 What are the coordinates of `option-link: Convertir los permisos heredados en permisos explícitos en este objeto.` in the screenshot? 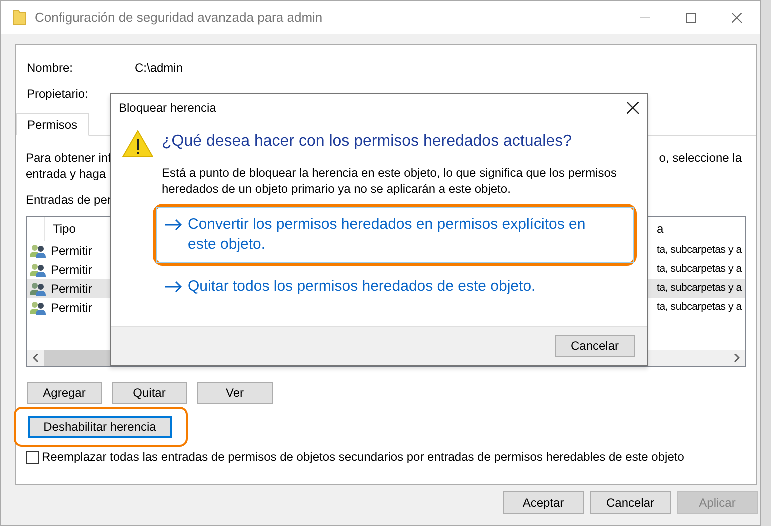 It's located at (395, 235).